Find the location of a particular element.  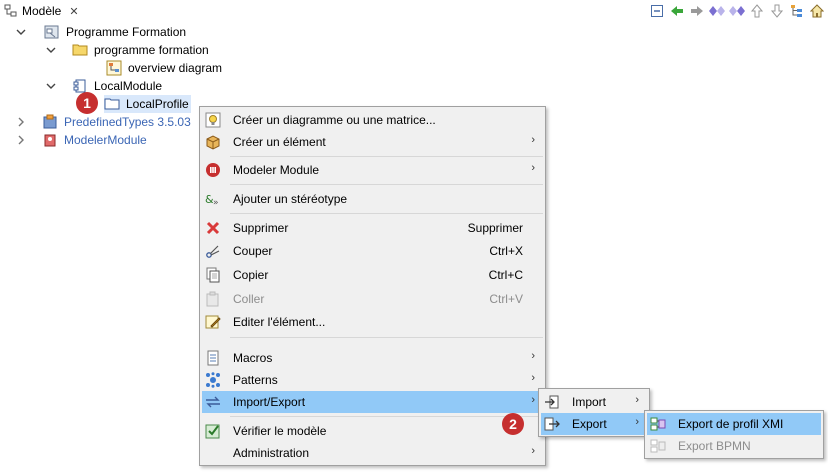

export-bpmn-icon is located at coordinates (658, 446).